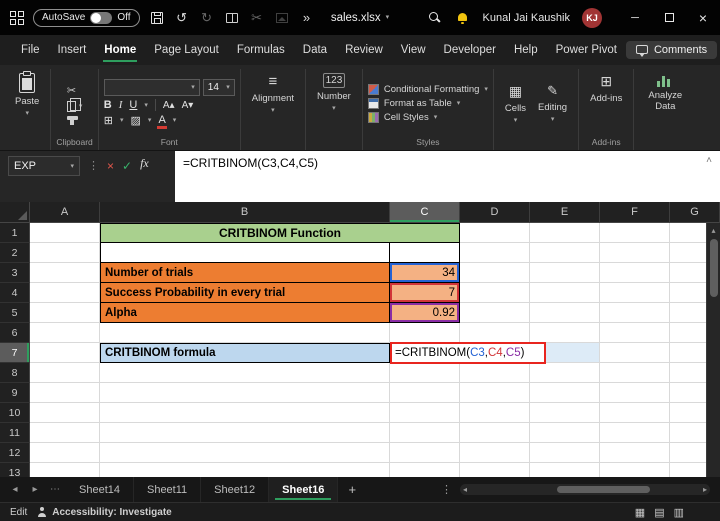 Image resolution: width=720 pixels, height=521 pixels. I want to click on cell-E6, so click(565, 333).